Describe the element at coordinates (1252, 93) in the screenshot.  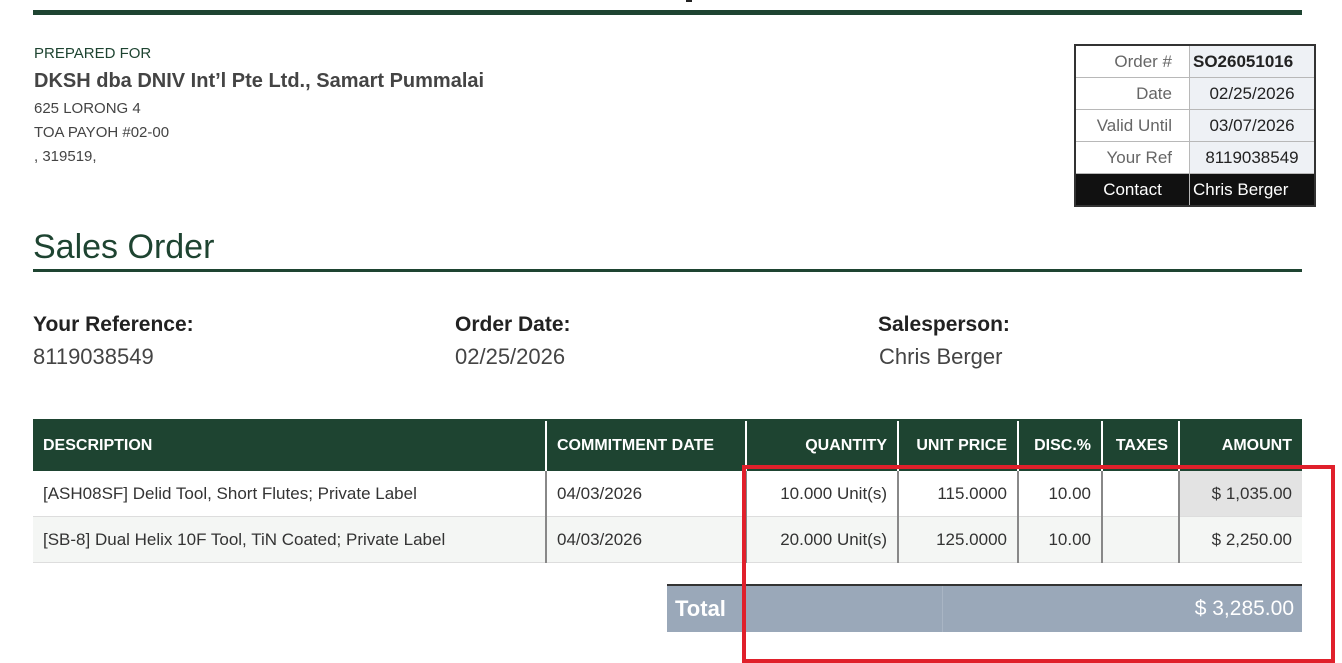
I see `order-date-value: 02/25/2026` at that location.